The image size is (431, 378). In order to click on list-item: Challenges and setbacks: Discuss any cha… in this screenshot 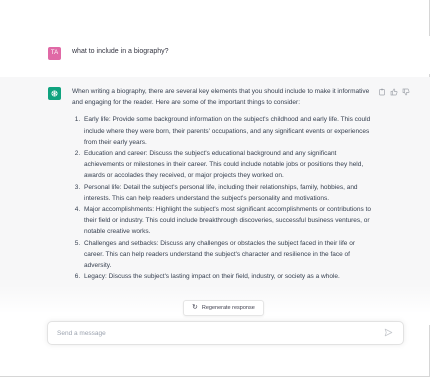, I will do `click(227, 255)`.